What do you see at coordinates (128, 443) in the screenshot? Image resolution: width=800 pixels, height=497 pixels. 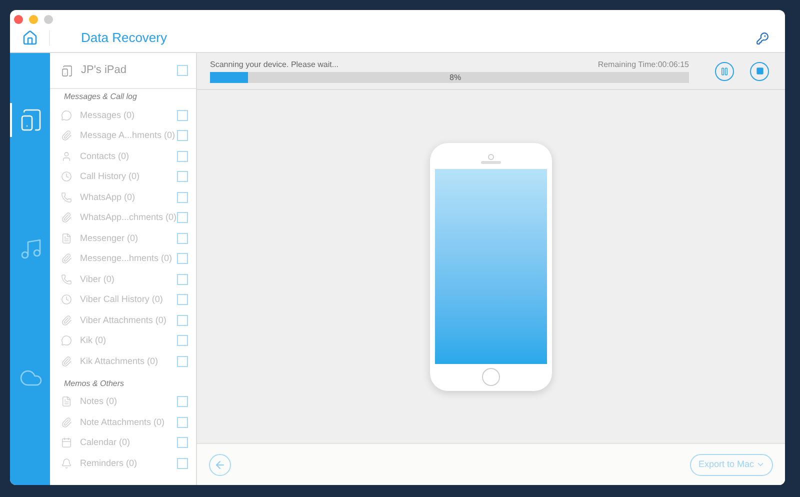 I see `category-label: Calendar (0)` at bounding box center [128, 443].